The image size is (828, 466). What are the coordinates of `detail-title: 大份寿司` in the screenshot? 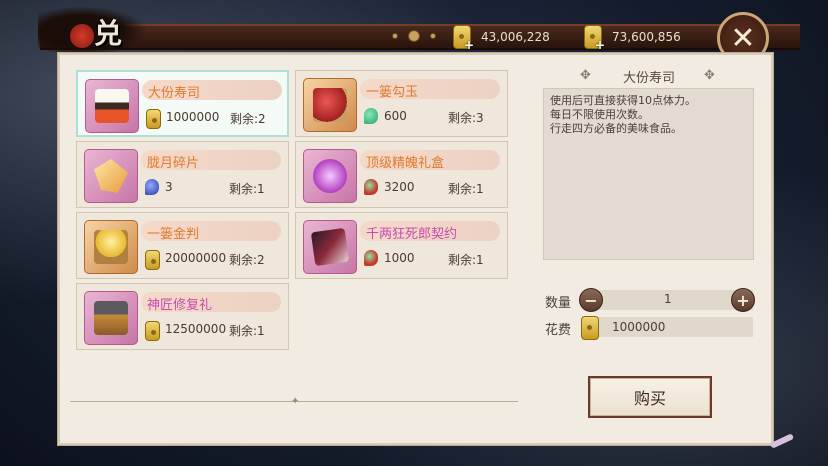 It's located at (648, 78).